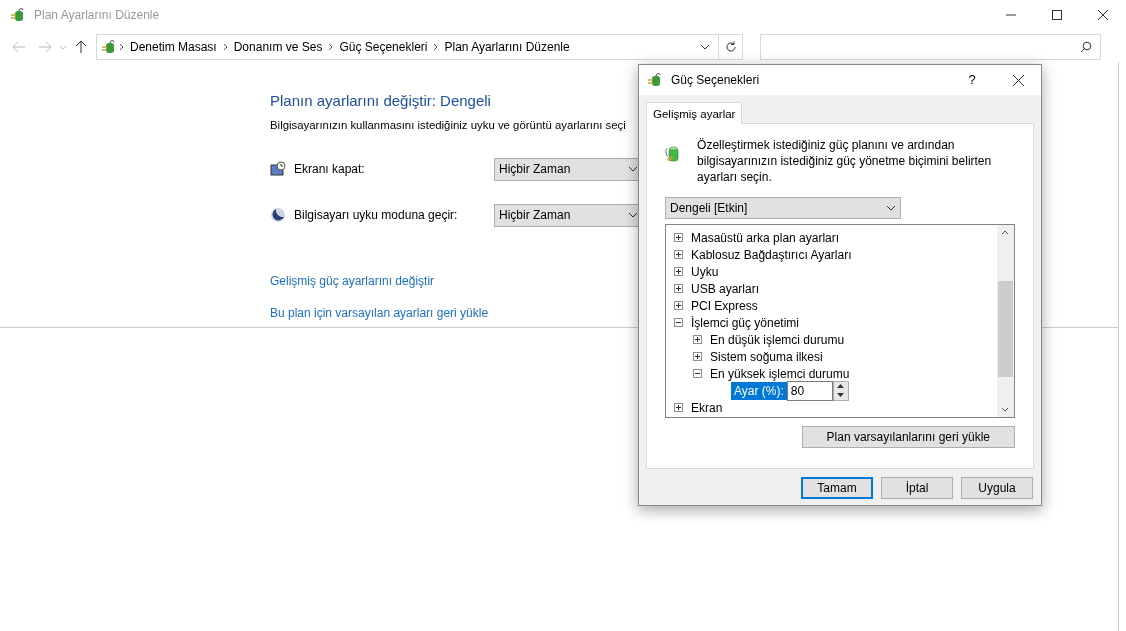 The width and height of the screenshot is (1126, 631). What do you see at coordinates (724, 305) in the screenshot?
I see `tree-item: PCI Express` at bounding box center [724, 305].